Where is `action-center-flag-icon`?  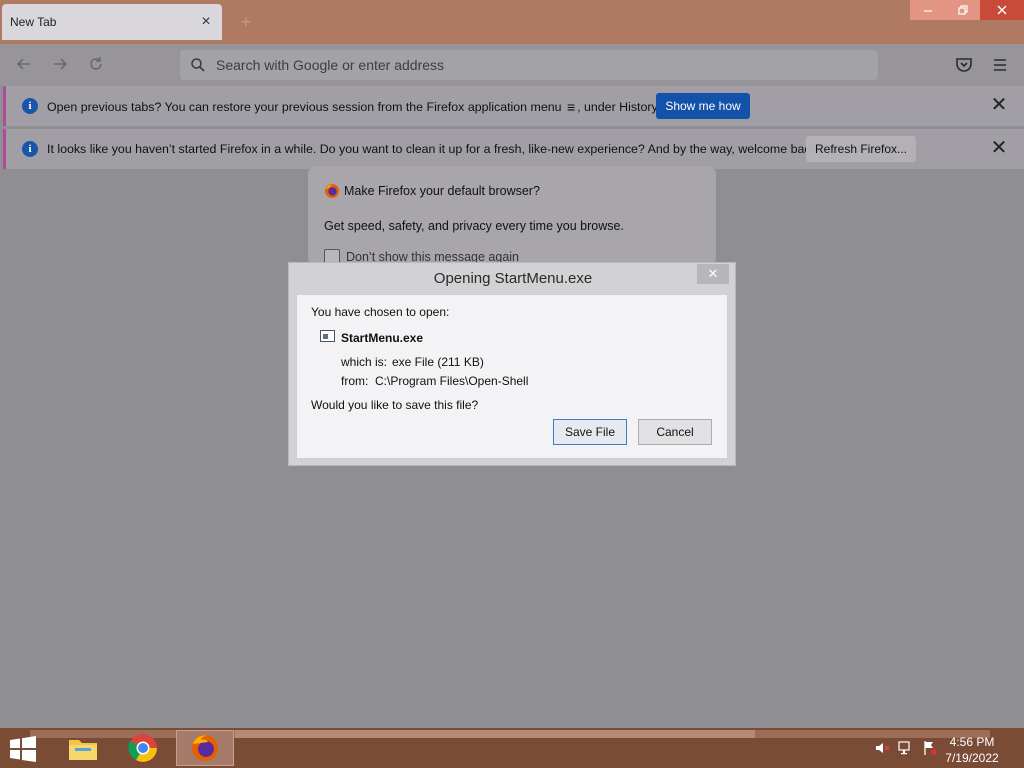
action-center-flag-icon is located at coordinates (930, 748).